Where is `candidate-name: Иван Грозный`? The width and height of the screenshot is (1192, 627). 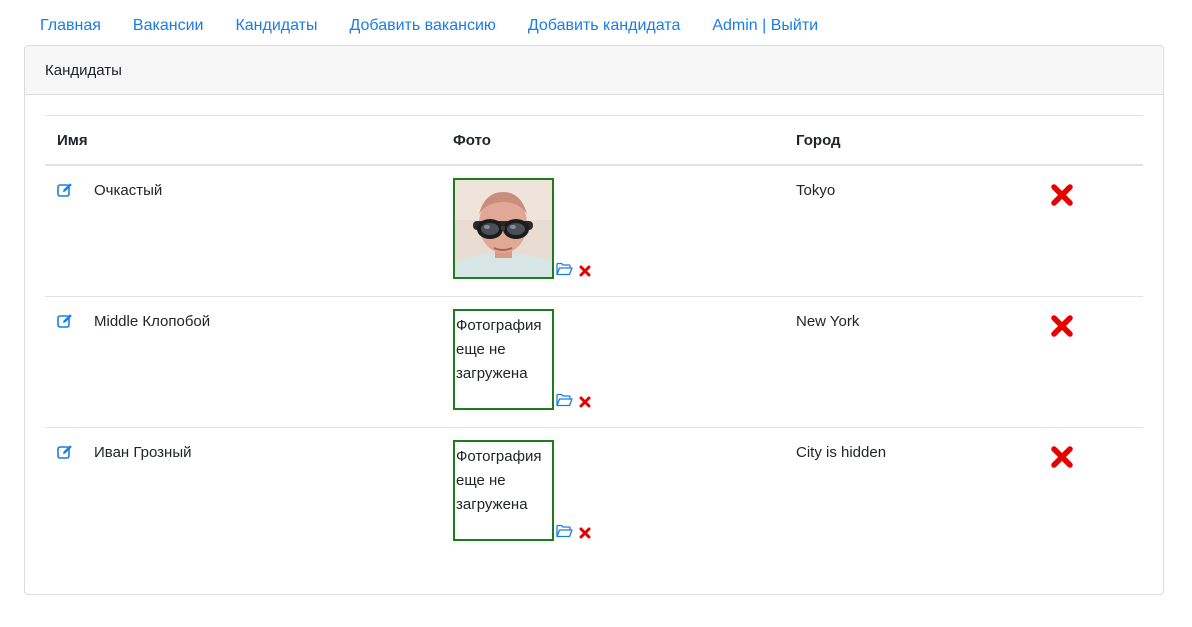
candidate-name: Иван Грозный is located at coordinates (143, 452).